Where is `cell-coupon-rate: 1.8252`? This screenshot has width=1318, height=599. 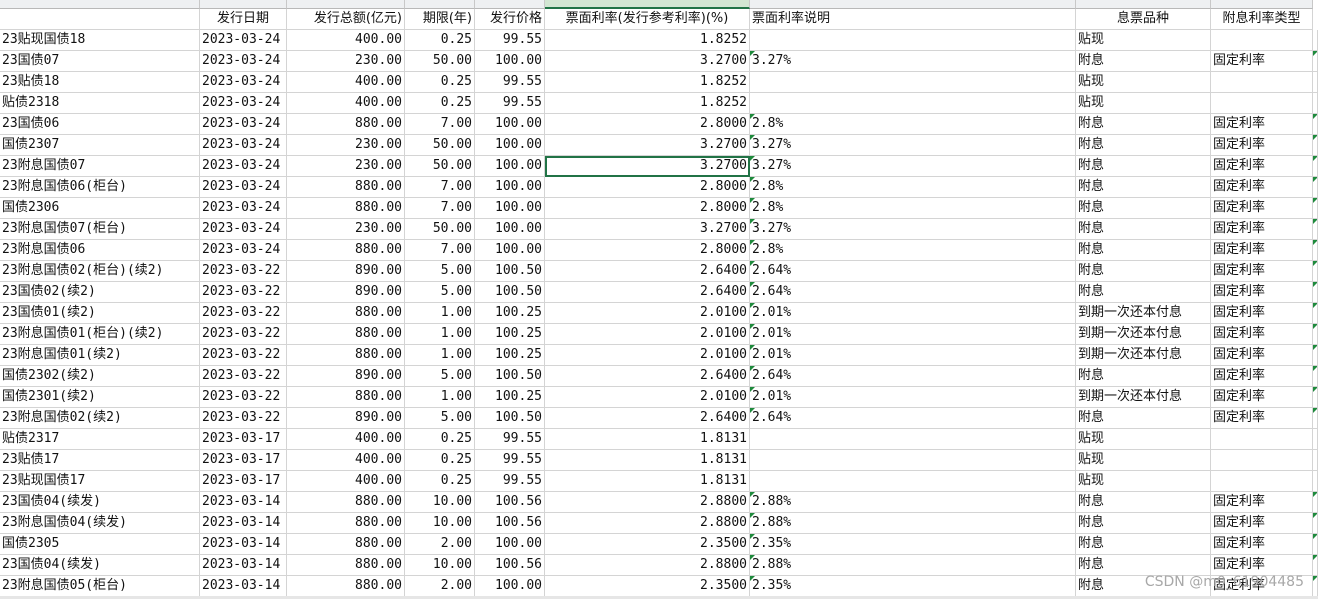 cell-coupon-rate: 1.8252 is located at coordinates (647, 40).